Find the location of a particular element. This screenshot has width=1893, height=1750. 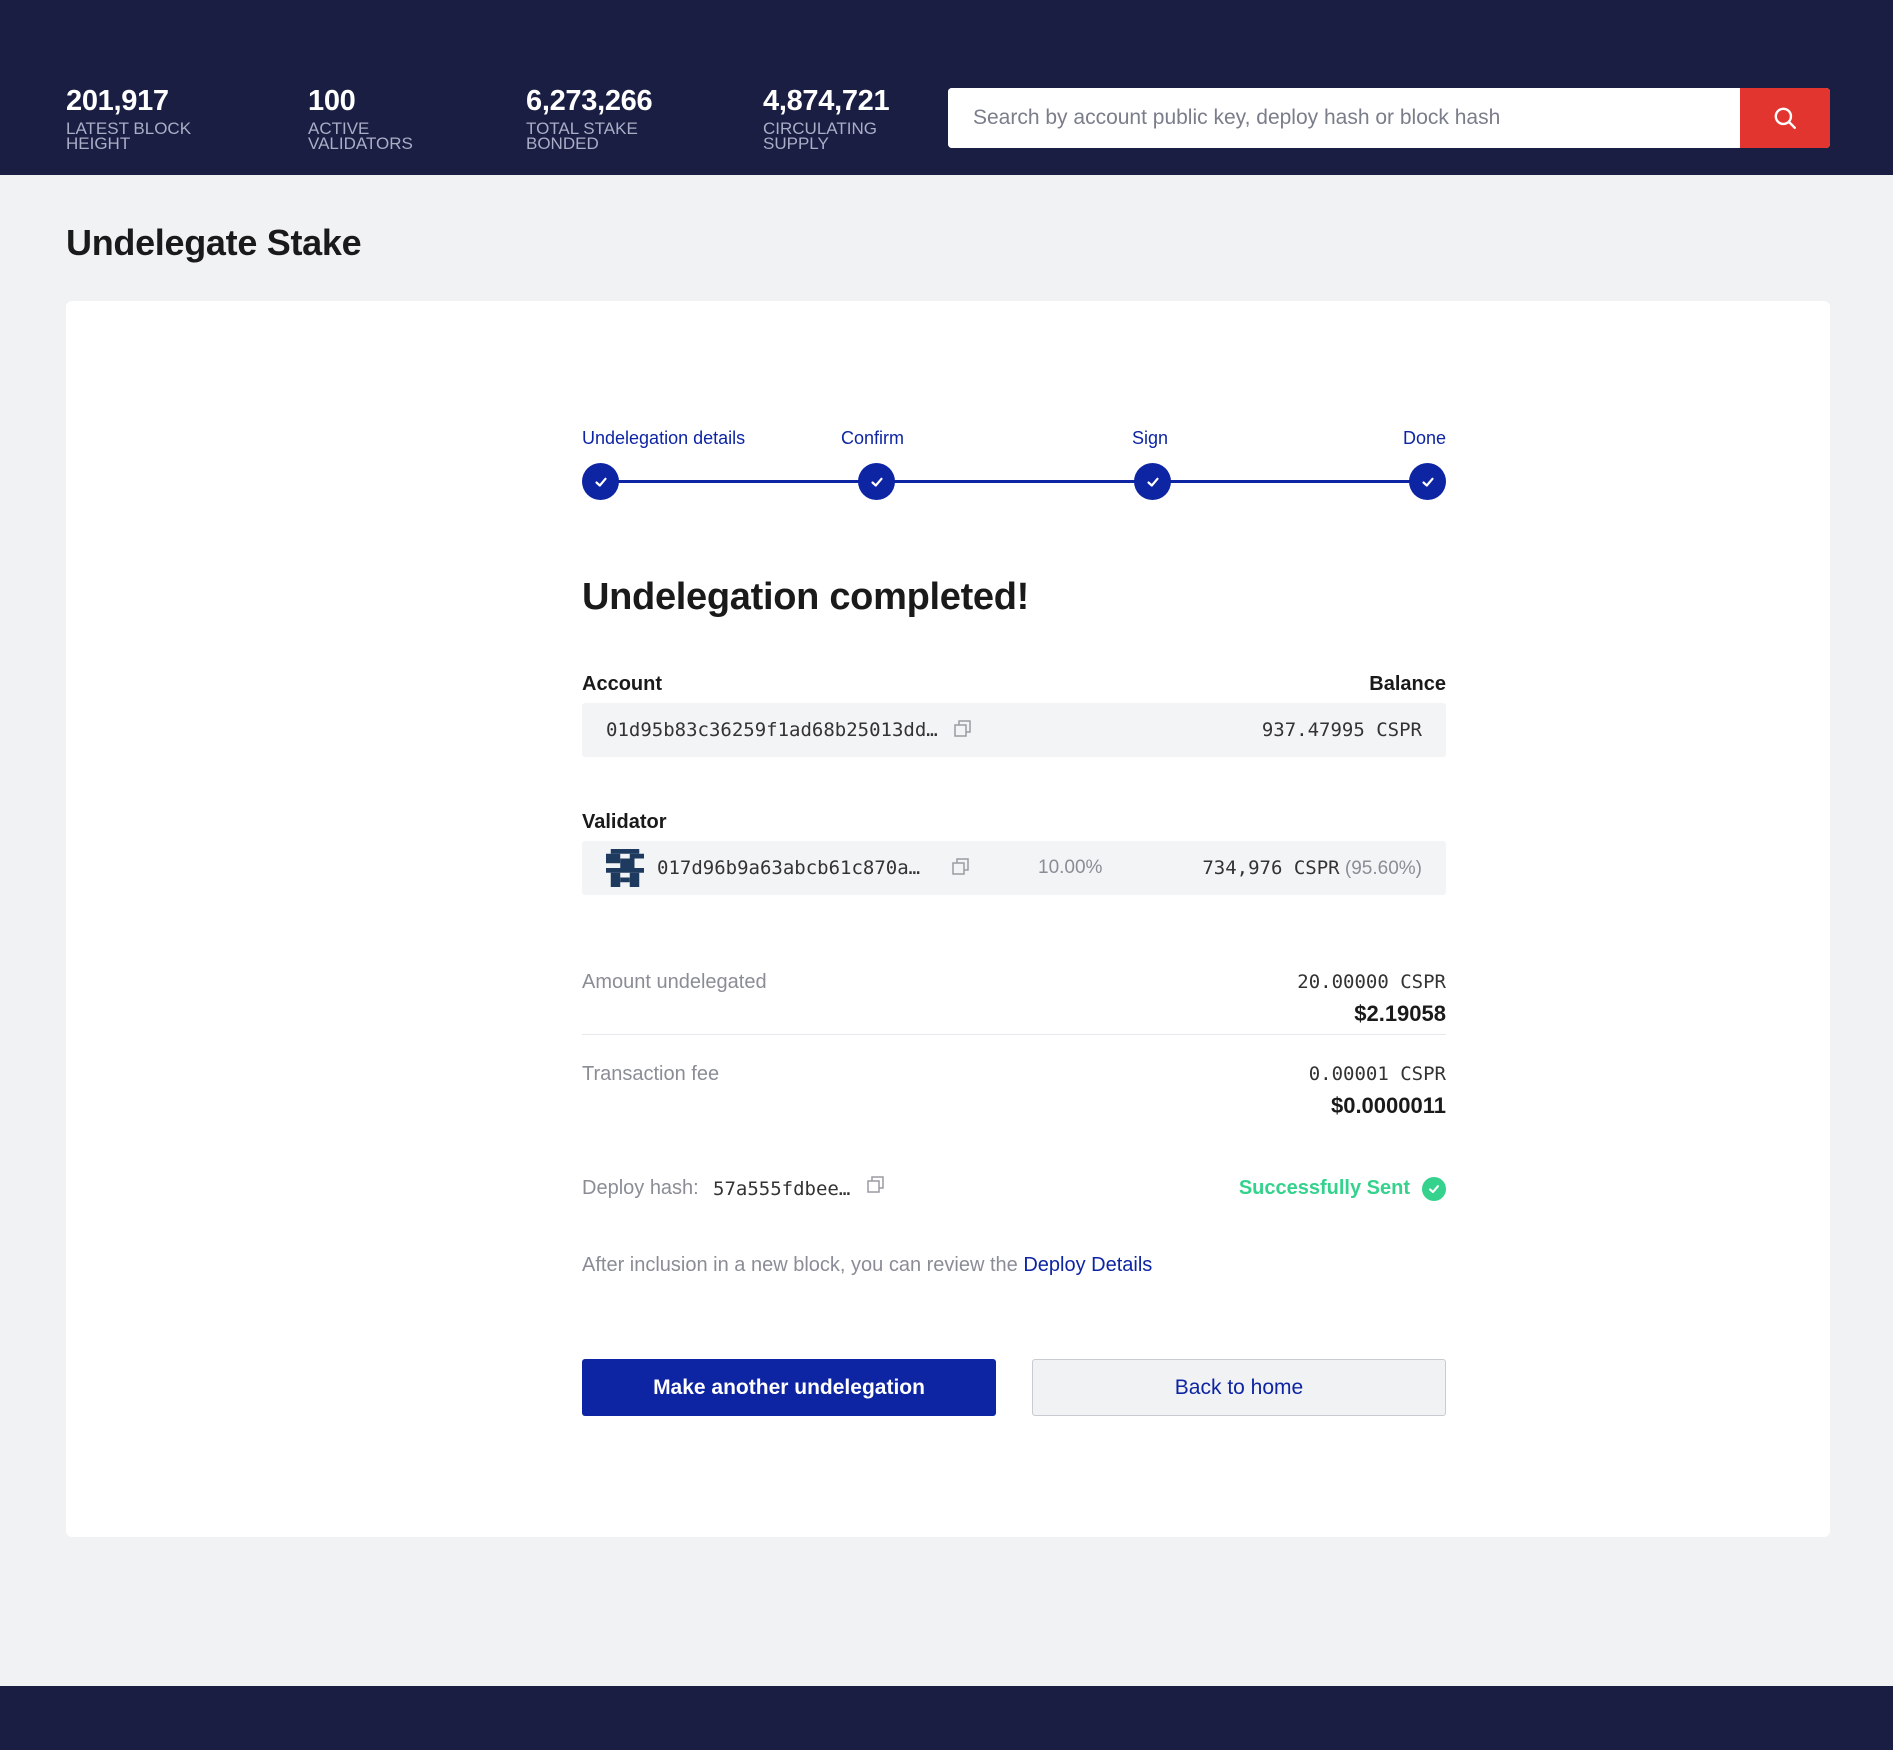

search-icon is located at coordinates (1785, 118).